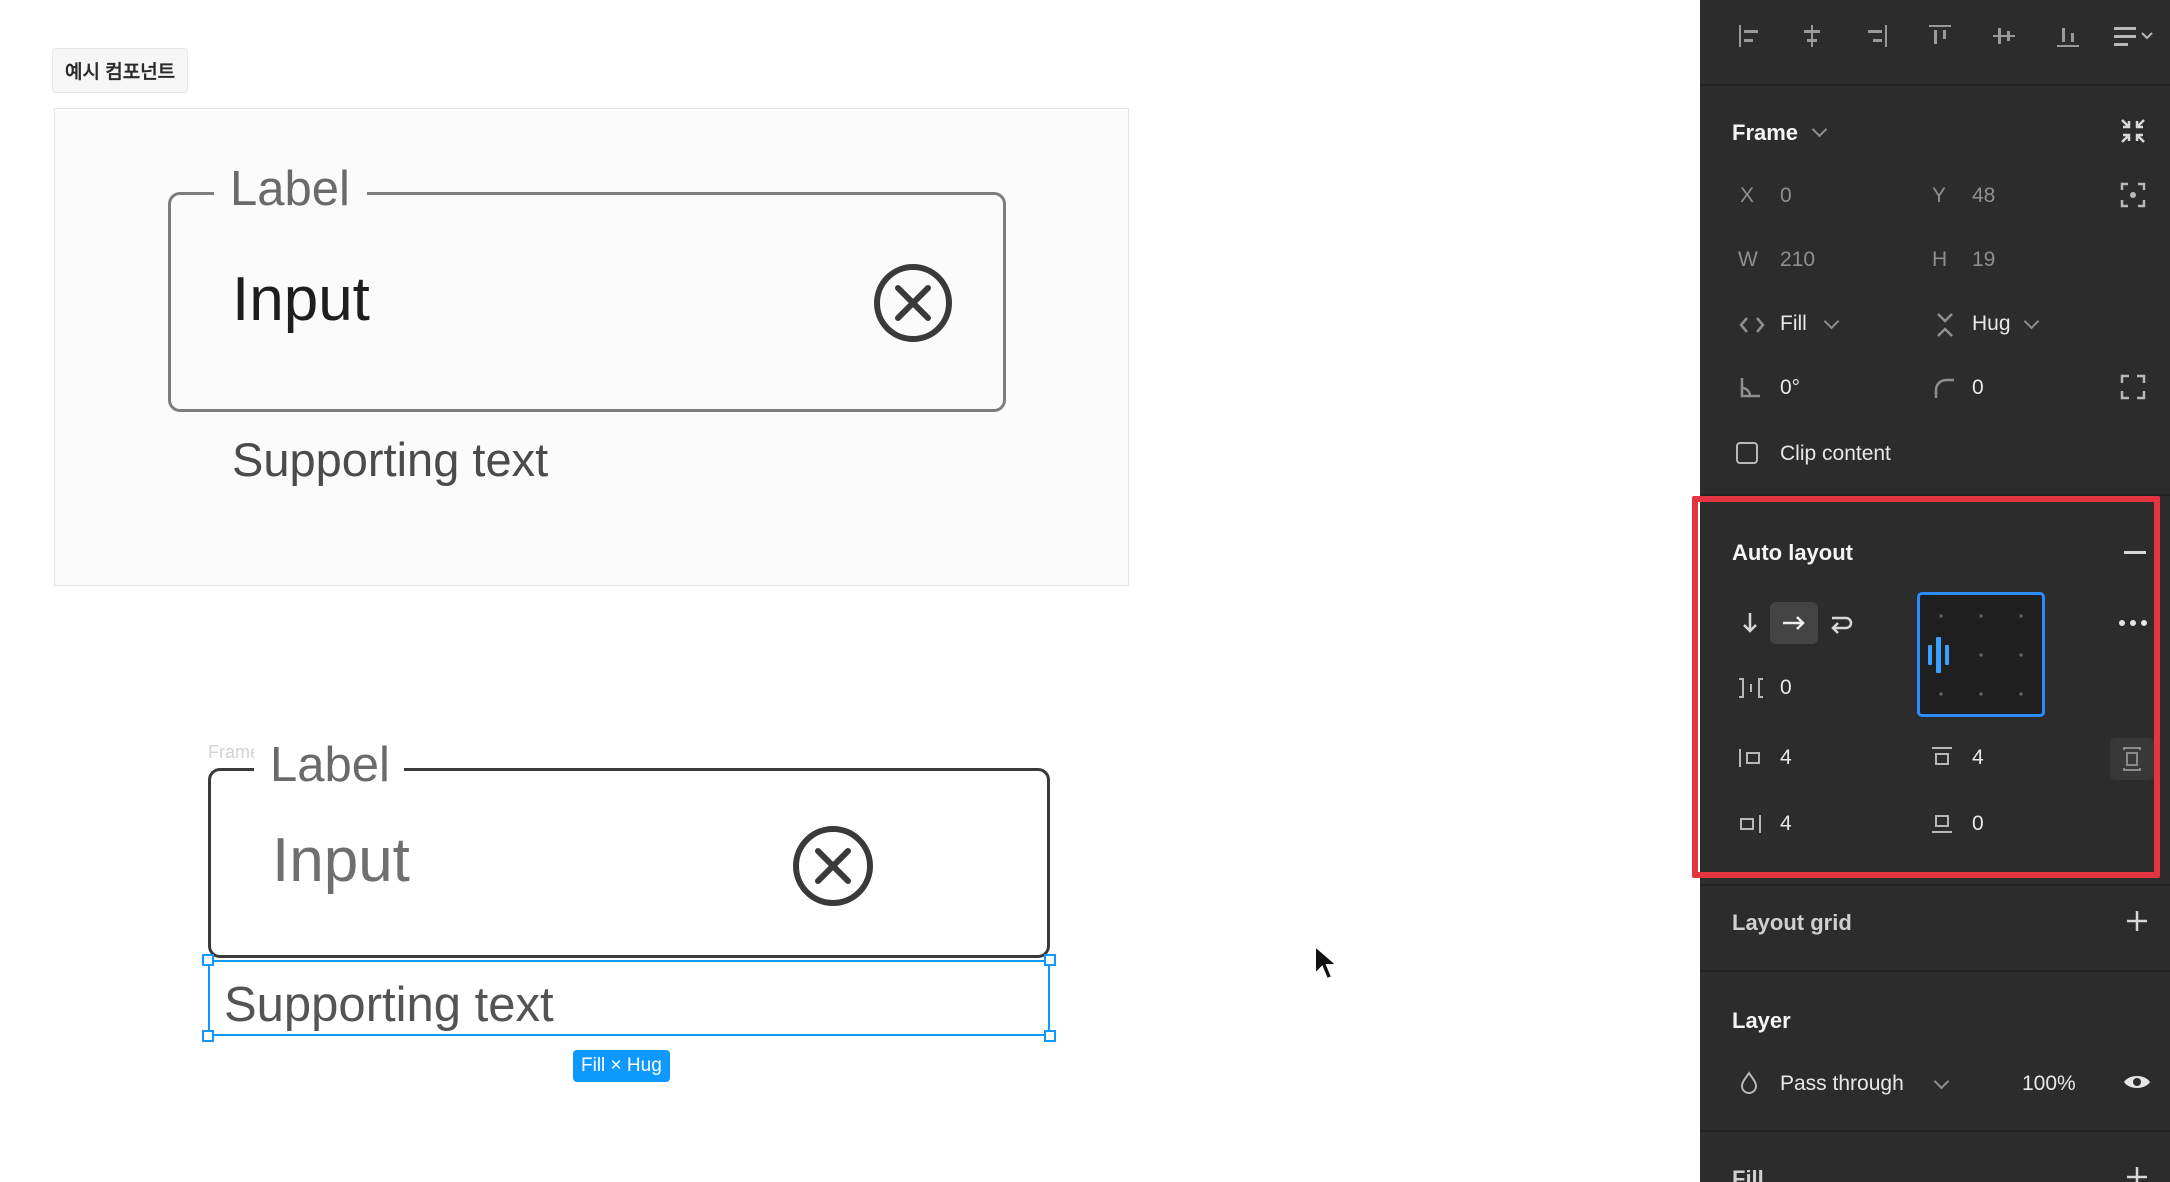  What do you see at coordinates (2137, 1082) in the screenshot?
I see `eye-icon` at bounding box center [2137, 1082].